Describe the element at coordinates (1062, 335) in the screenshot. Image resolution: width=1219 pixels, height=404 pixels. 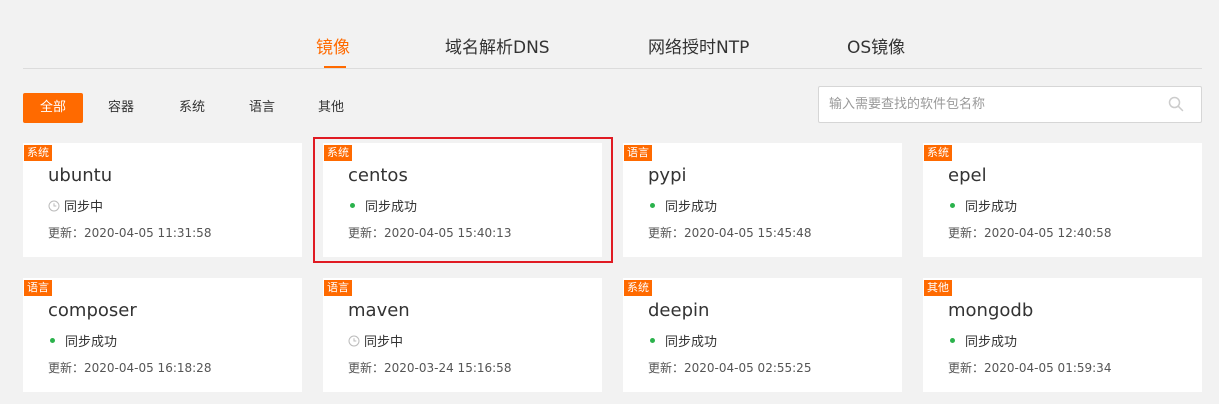
I see `mirror-card-mongodb: 其他 mongodb 同步成功 更新：2020-04-05 01:59:34` at that location.